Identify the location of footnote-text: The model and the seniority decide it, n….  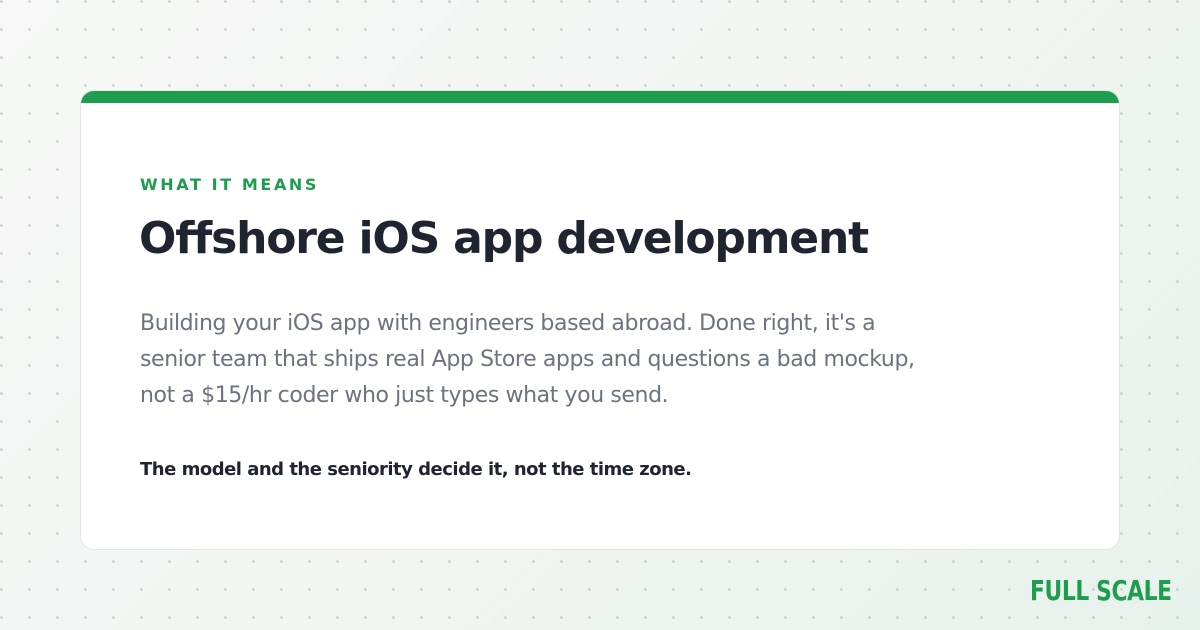
(416, 469).